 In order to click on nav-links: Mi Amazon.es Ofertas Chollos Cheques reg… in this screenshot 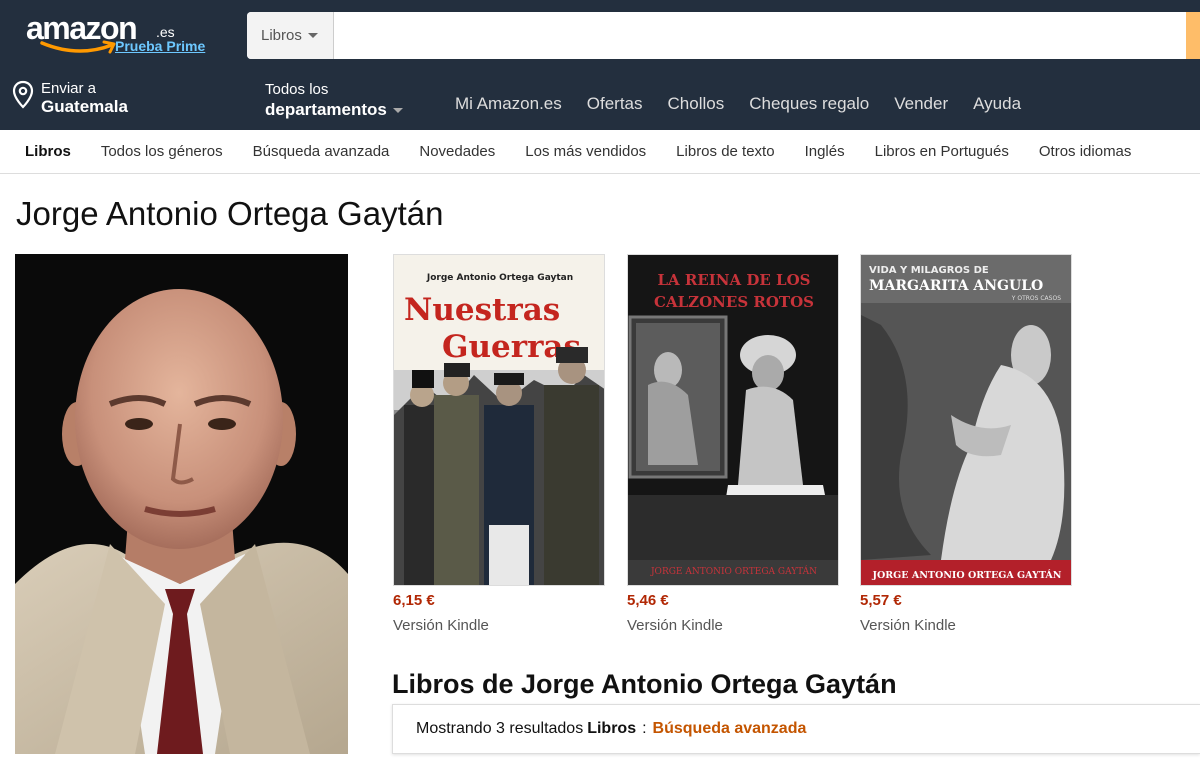, I will do `click(750, 104)`.